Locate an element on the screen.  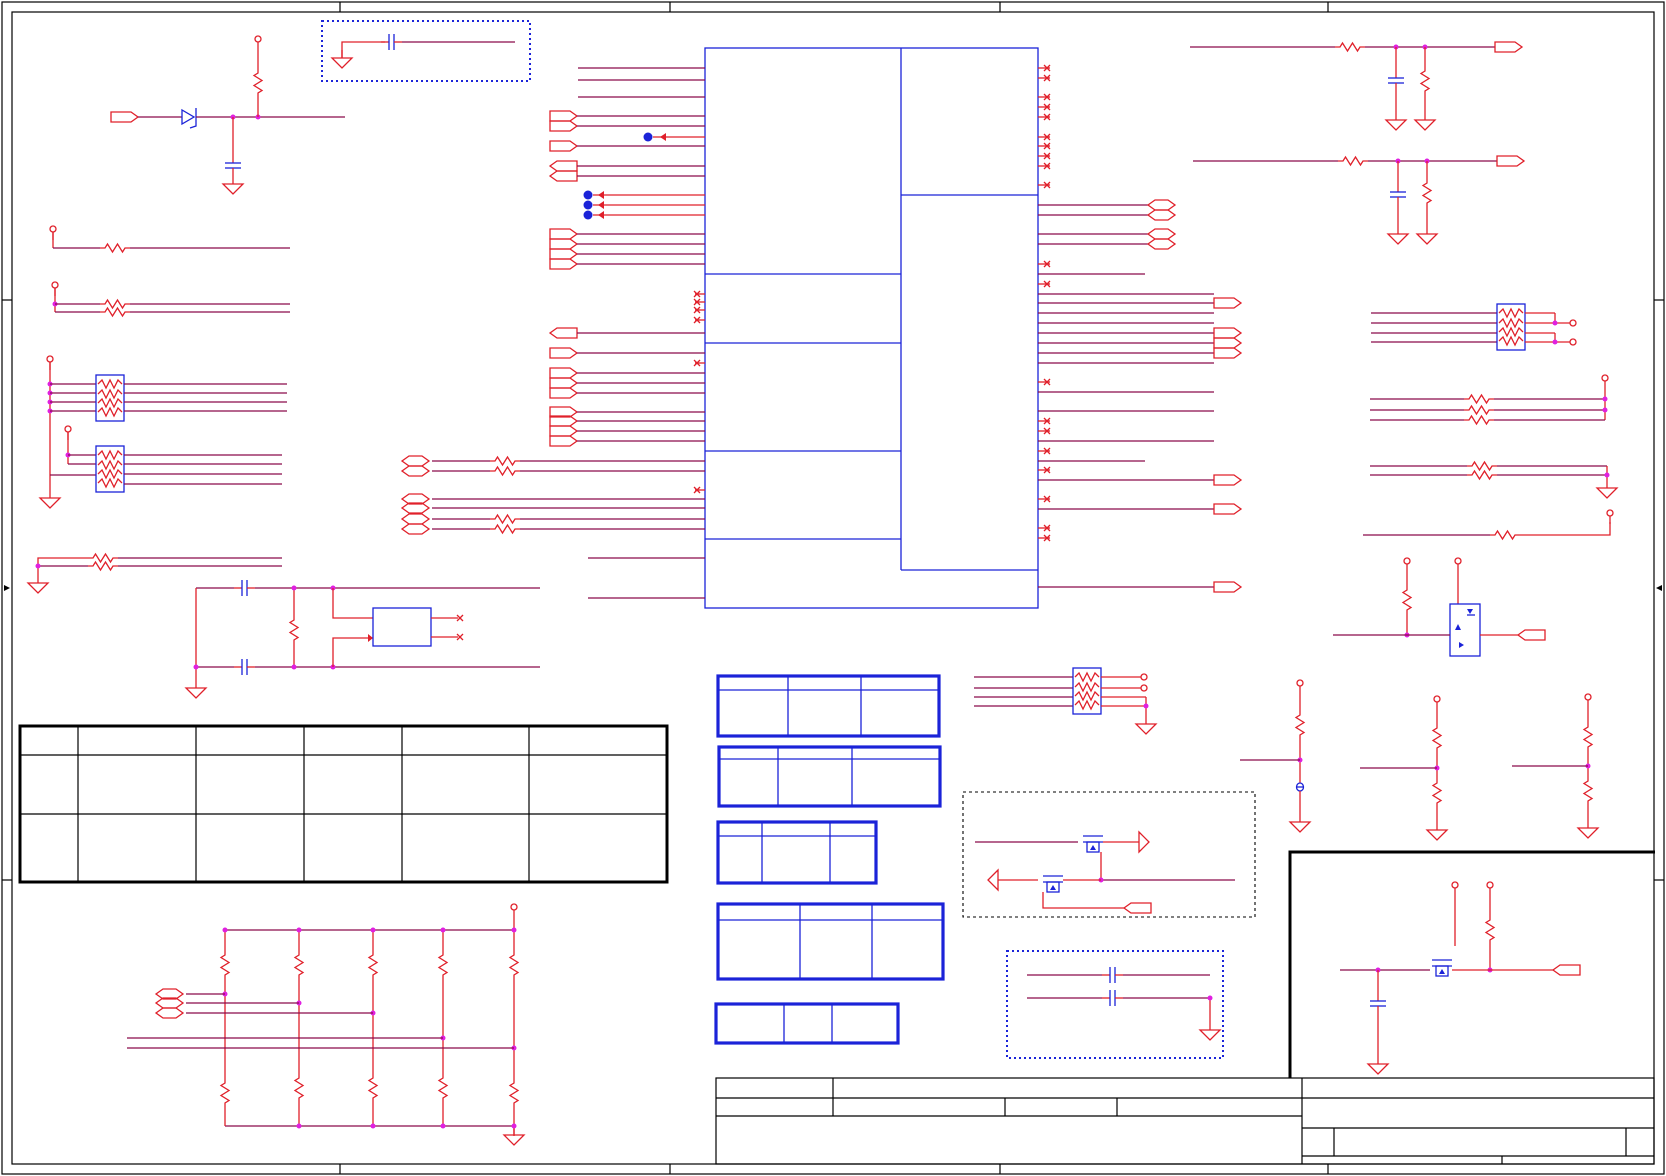
crystal-circuit is located at coordinates (362, 639).